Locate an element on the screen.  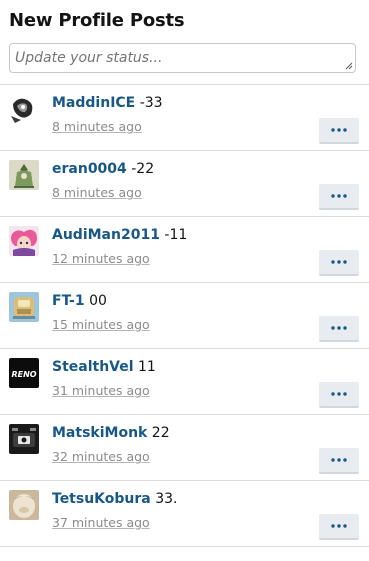
post-timestamp: 32 minutes ago is located at coordinates (101, 456).